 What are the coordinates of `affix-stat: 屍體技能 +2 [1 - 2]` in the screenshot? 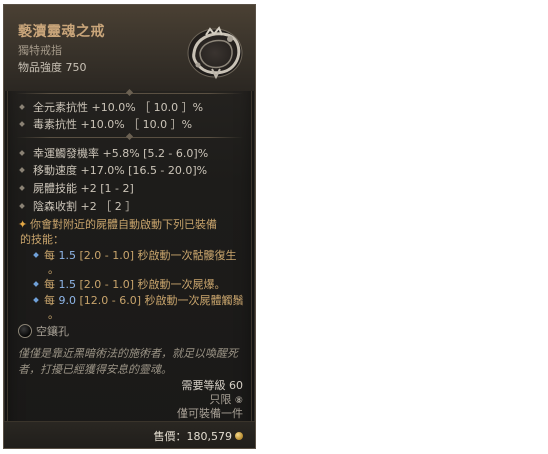 It's located at (76, 188).